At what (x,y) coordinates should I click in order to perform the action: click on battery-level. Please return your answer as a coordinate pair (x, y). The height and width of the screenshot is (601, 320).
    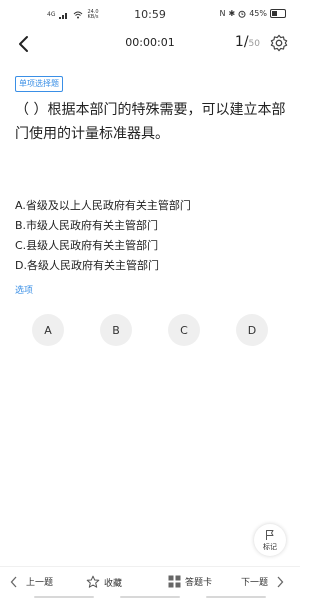
    Looking at the image, I should click on (274, 13).